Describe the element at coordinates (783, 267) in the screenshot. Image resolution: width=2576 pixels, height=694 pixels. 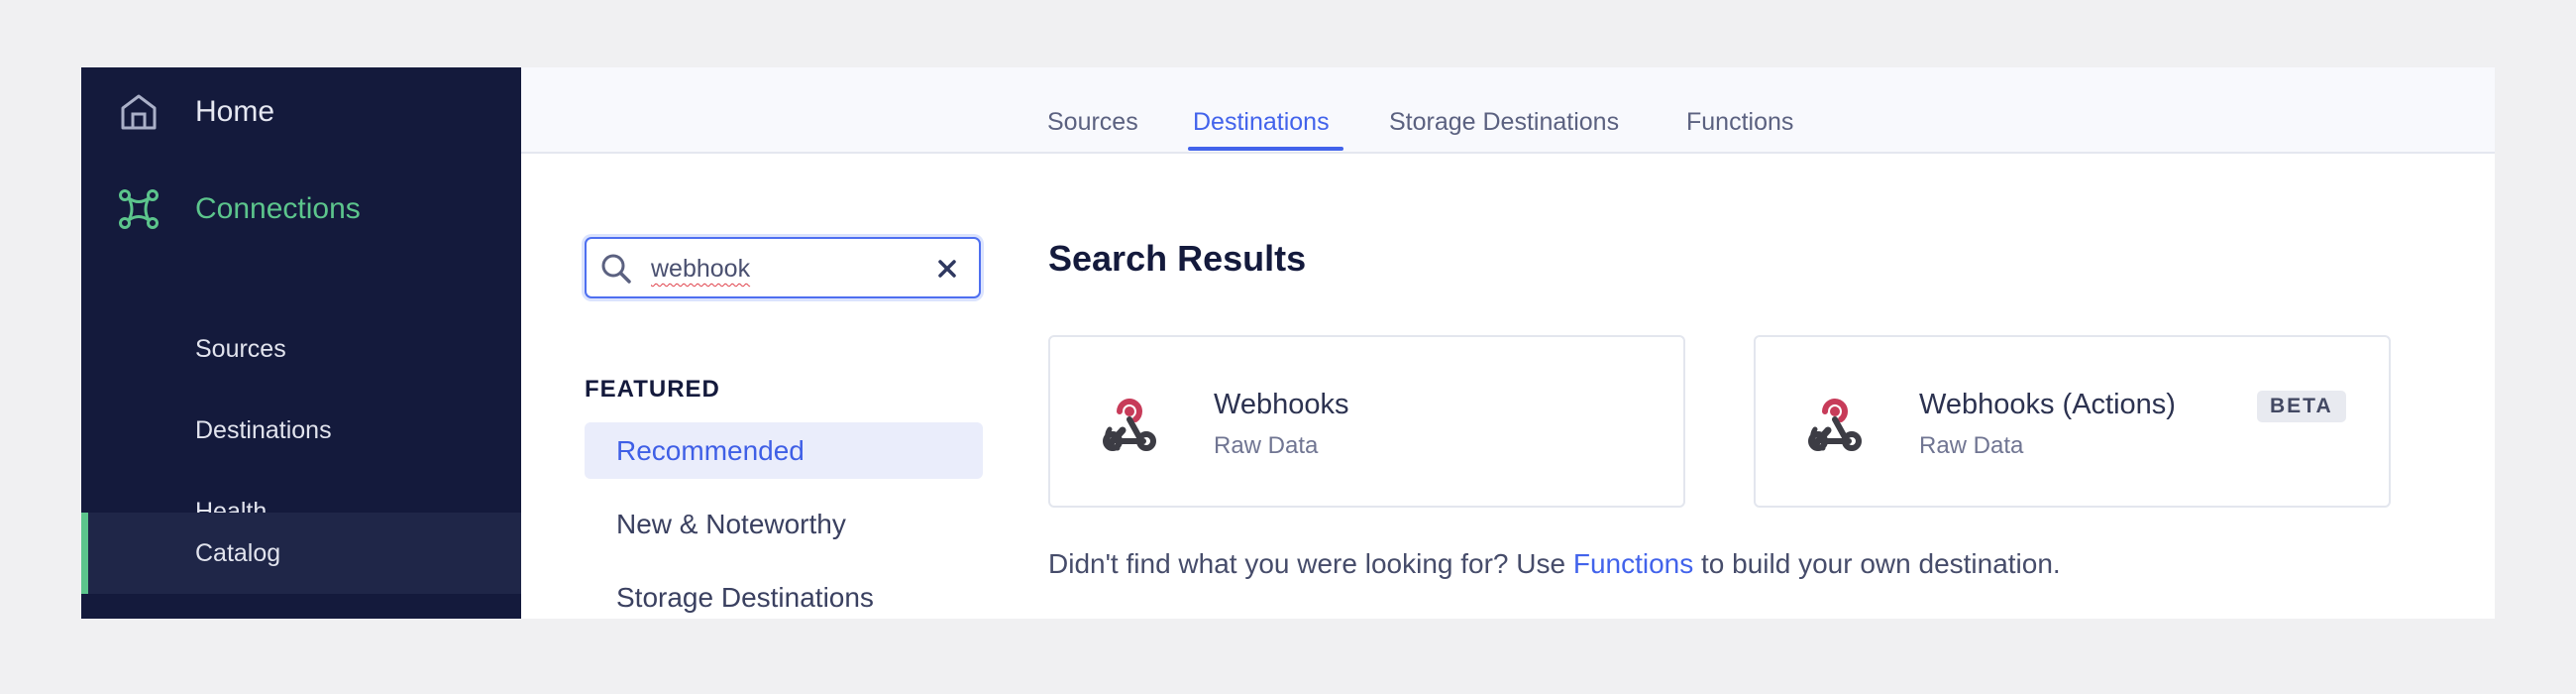
I see `search-input: webhook` at that location.